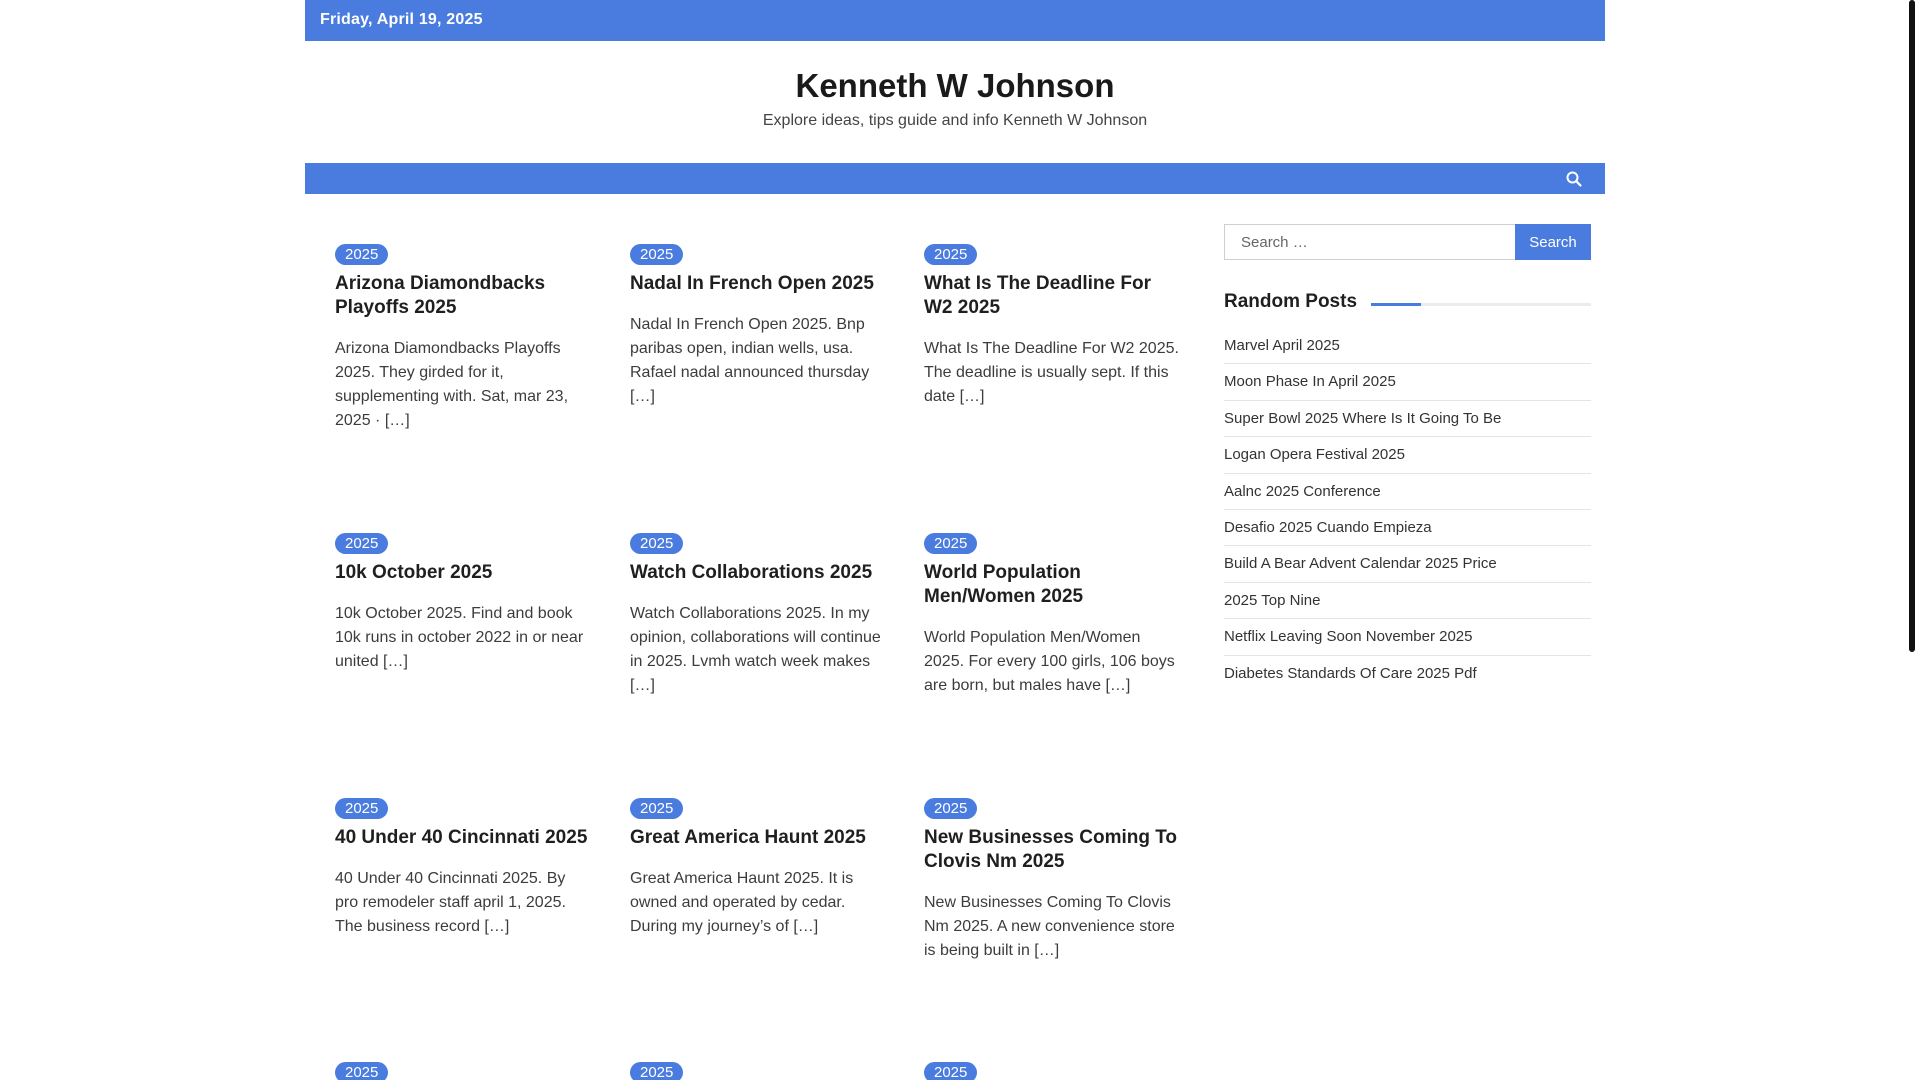  I want to click on search-input, so click(1369, 242).